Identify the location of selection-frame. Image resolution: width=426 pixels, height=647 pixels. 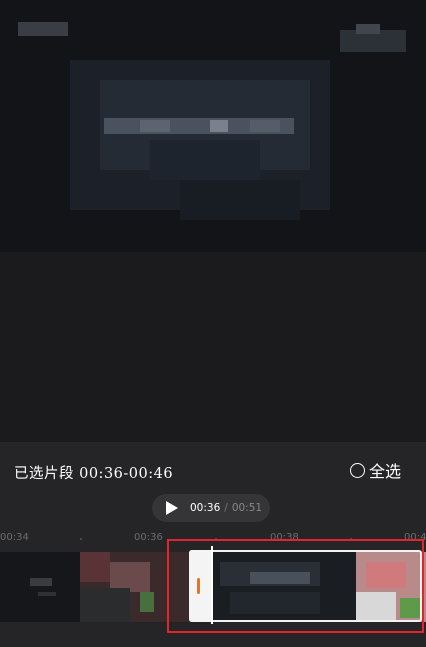
(305, 586).